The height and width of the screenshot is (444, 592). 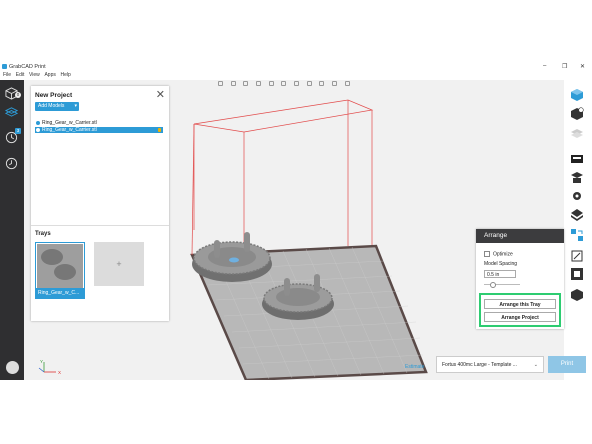 I want to click on app-title: GrabCAD Print, so click(x=27, y=67).